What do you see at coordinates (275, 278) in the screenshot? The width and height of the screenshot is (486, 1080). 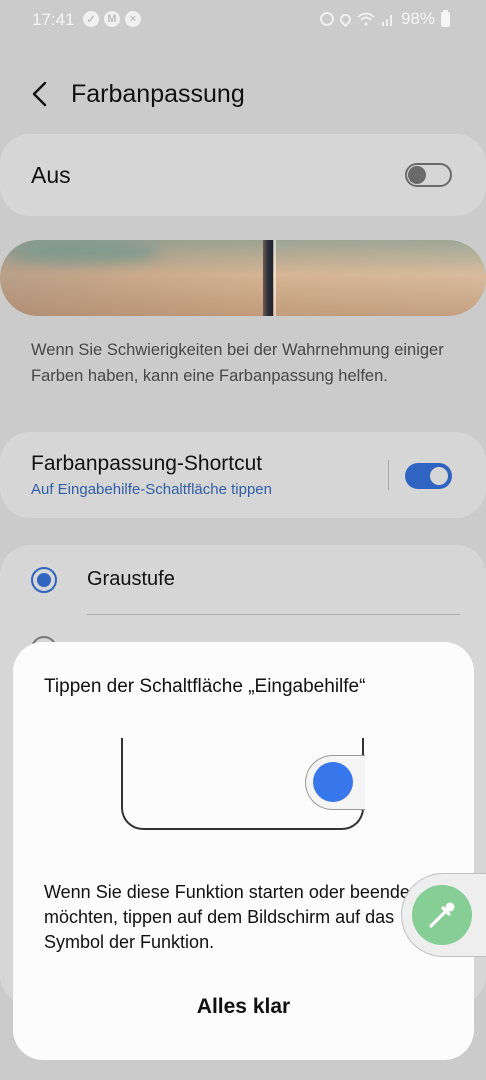 I see `preview-divider-handle` at bounding box center [275, 278].